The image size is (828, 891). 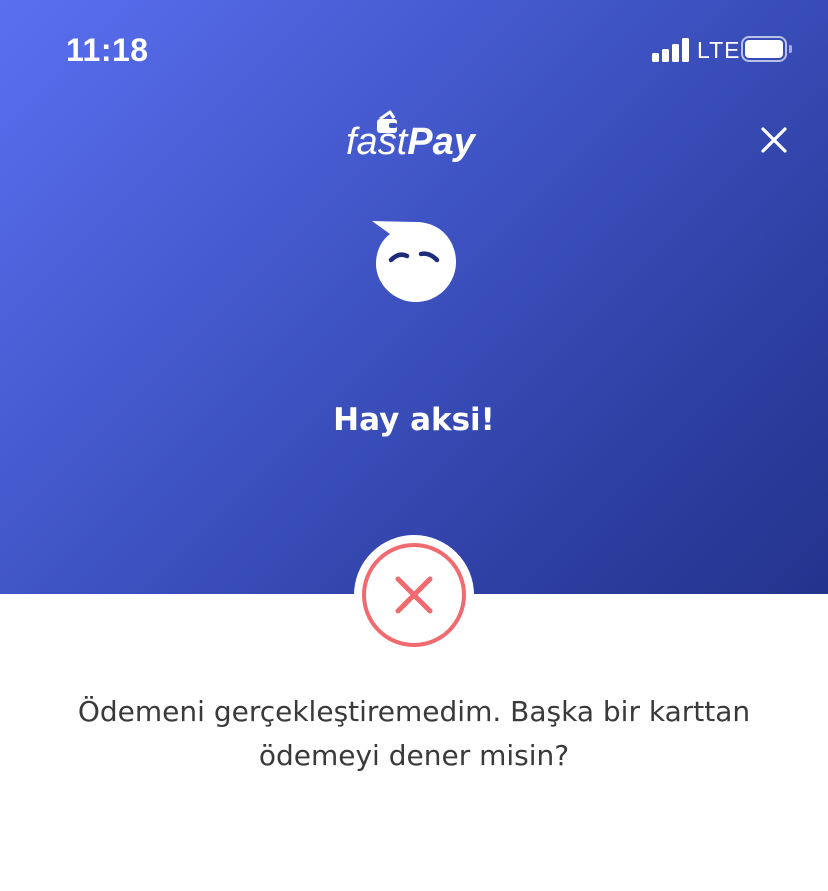 I want to click on logo-text-fast: fast, so click(x=377, y=142).